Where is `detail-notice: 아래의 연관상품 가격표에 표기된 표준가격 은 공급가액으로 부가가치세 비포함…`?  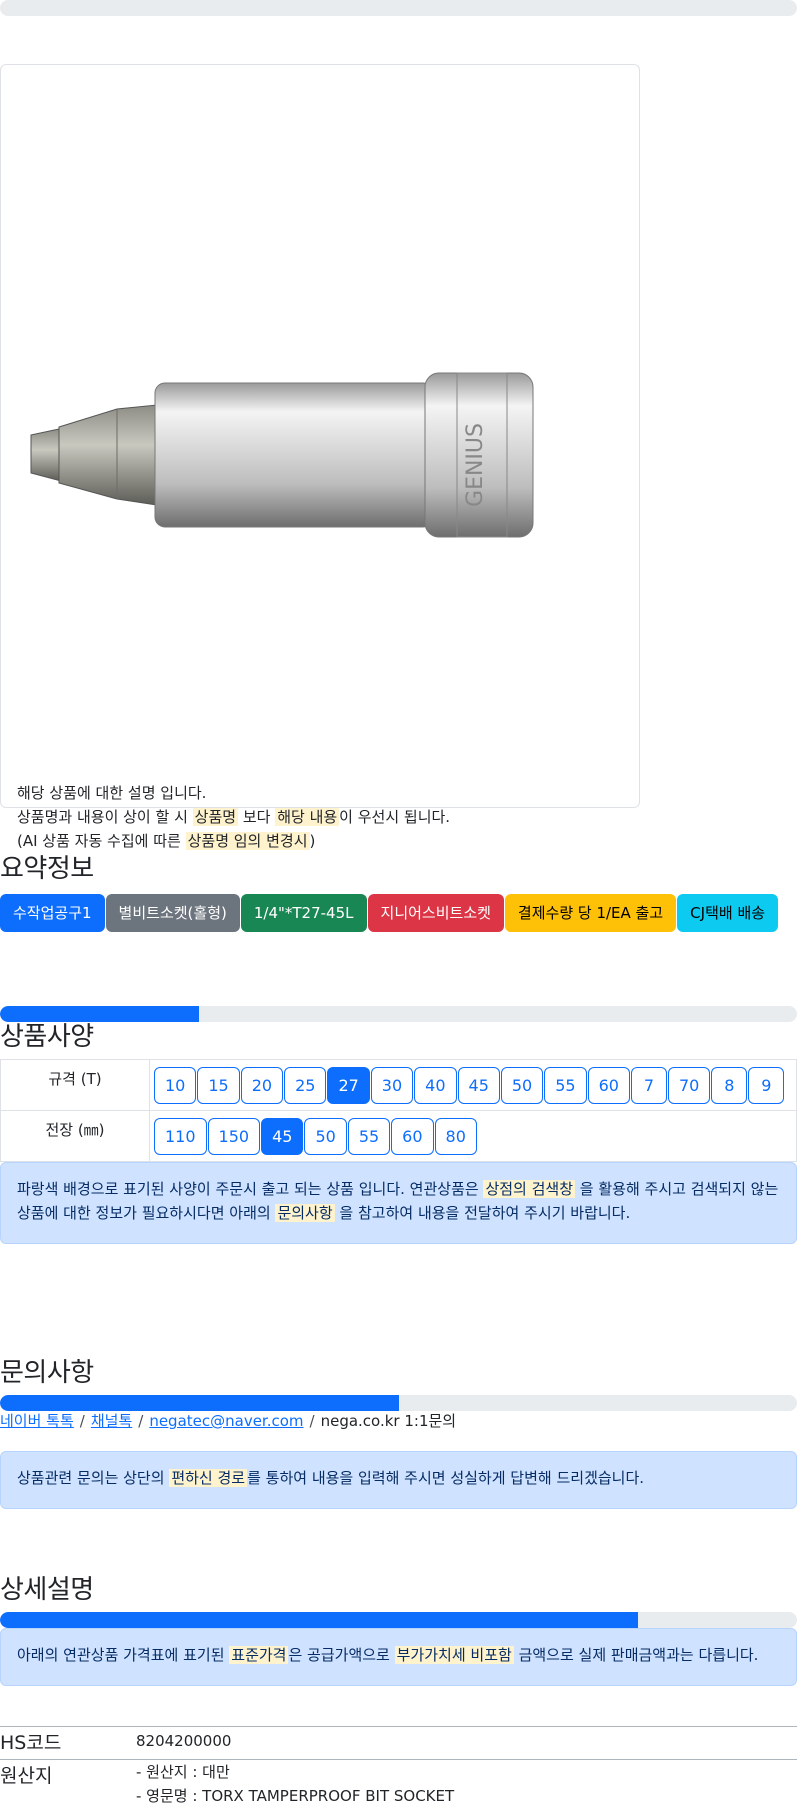
detail-notice: 아래의 연관상품 가격표에 표기된 표준가격 은 공급가액으로 부가가치세 비포함… is located at coordinates (398, 1657).